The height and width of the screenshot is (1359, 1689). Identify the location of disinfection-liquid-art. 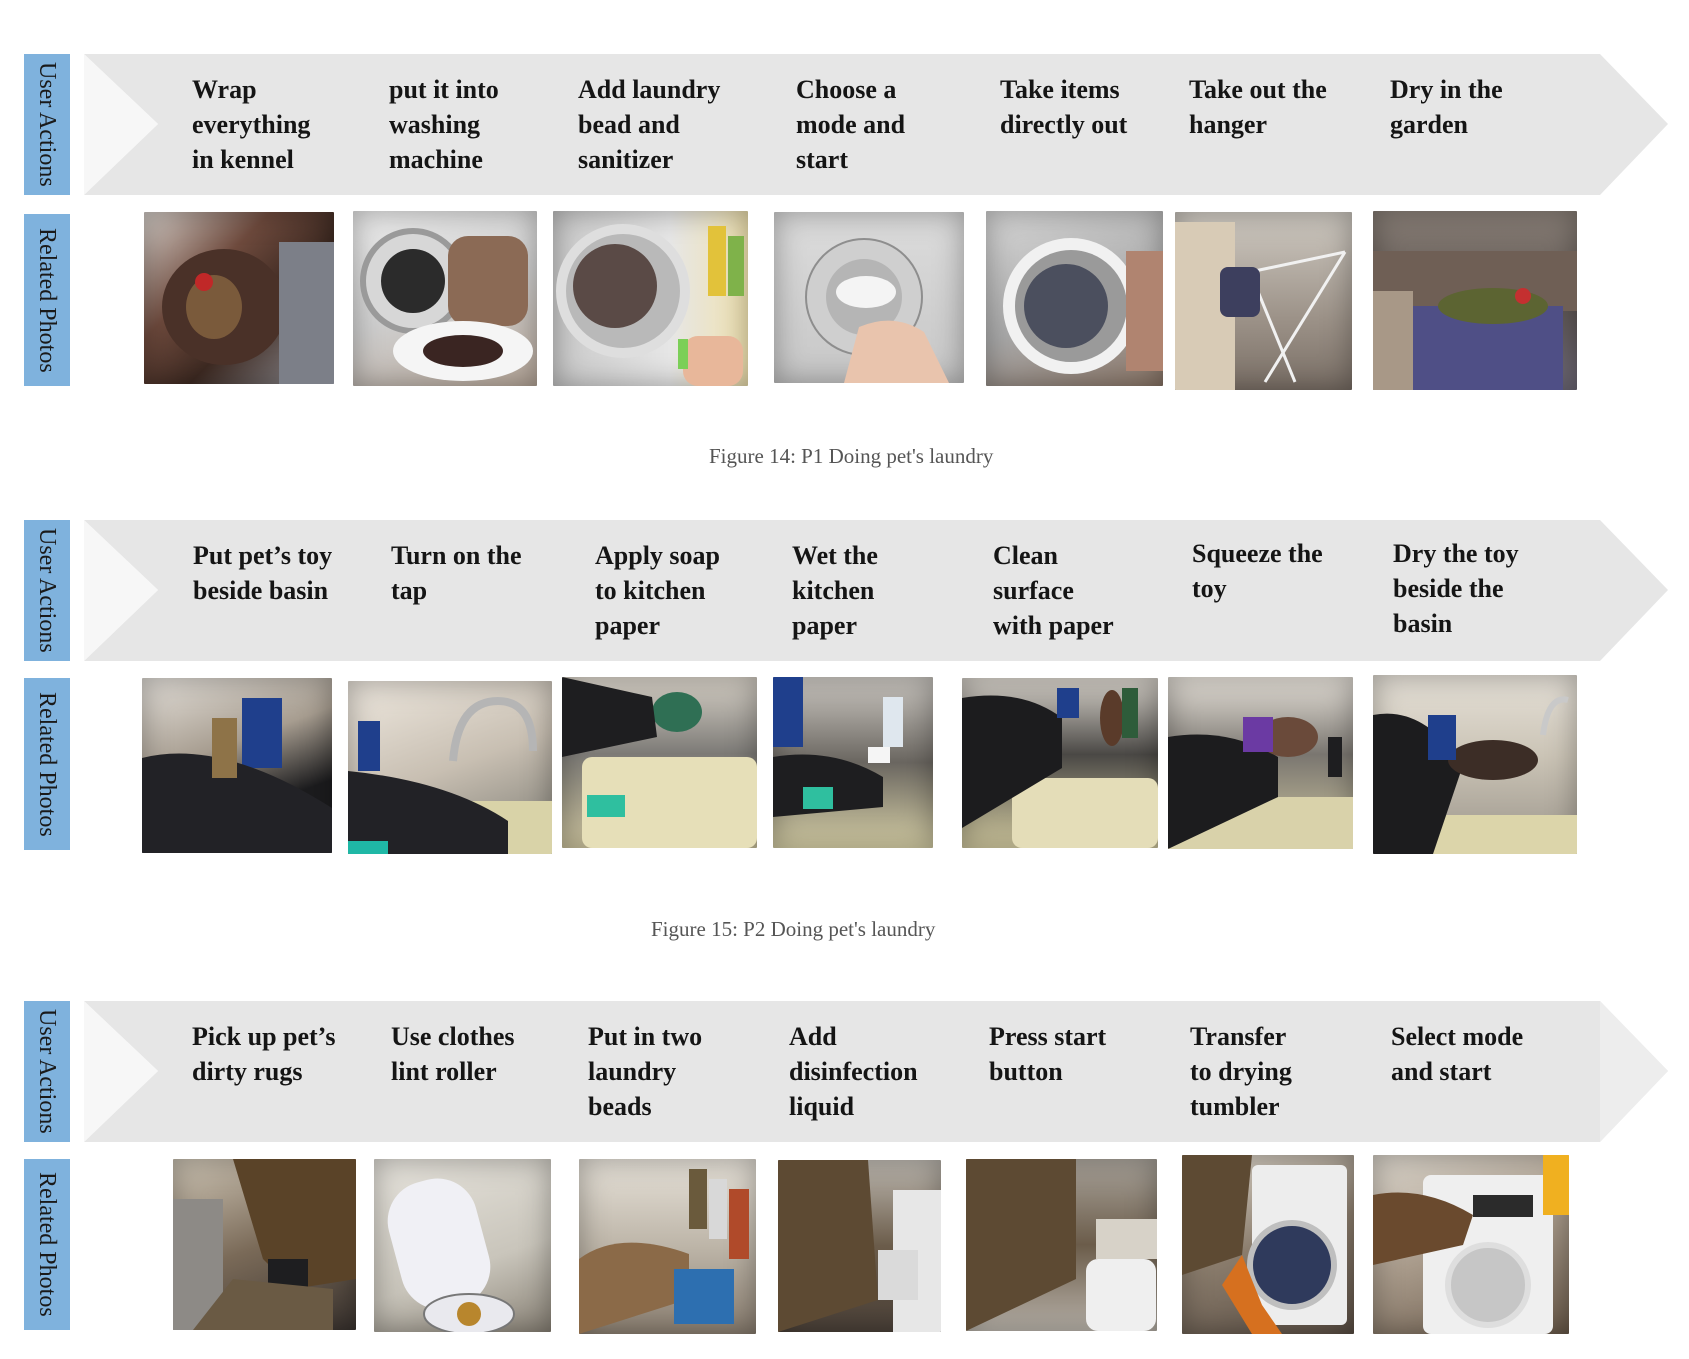
(859, 1246).